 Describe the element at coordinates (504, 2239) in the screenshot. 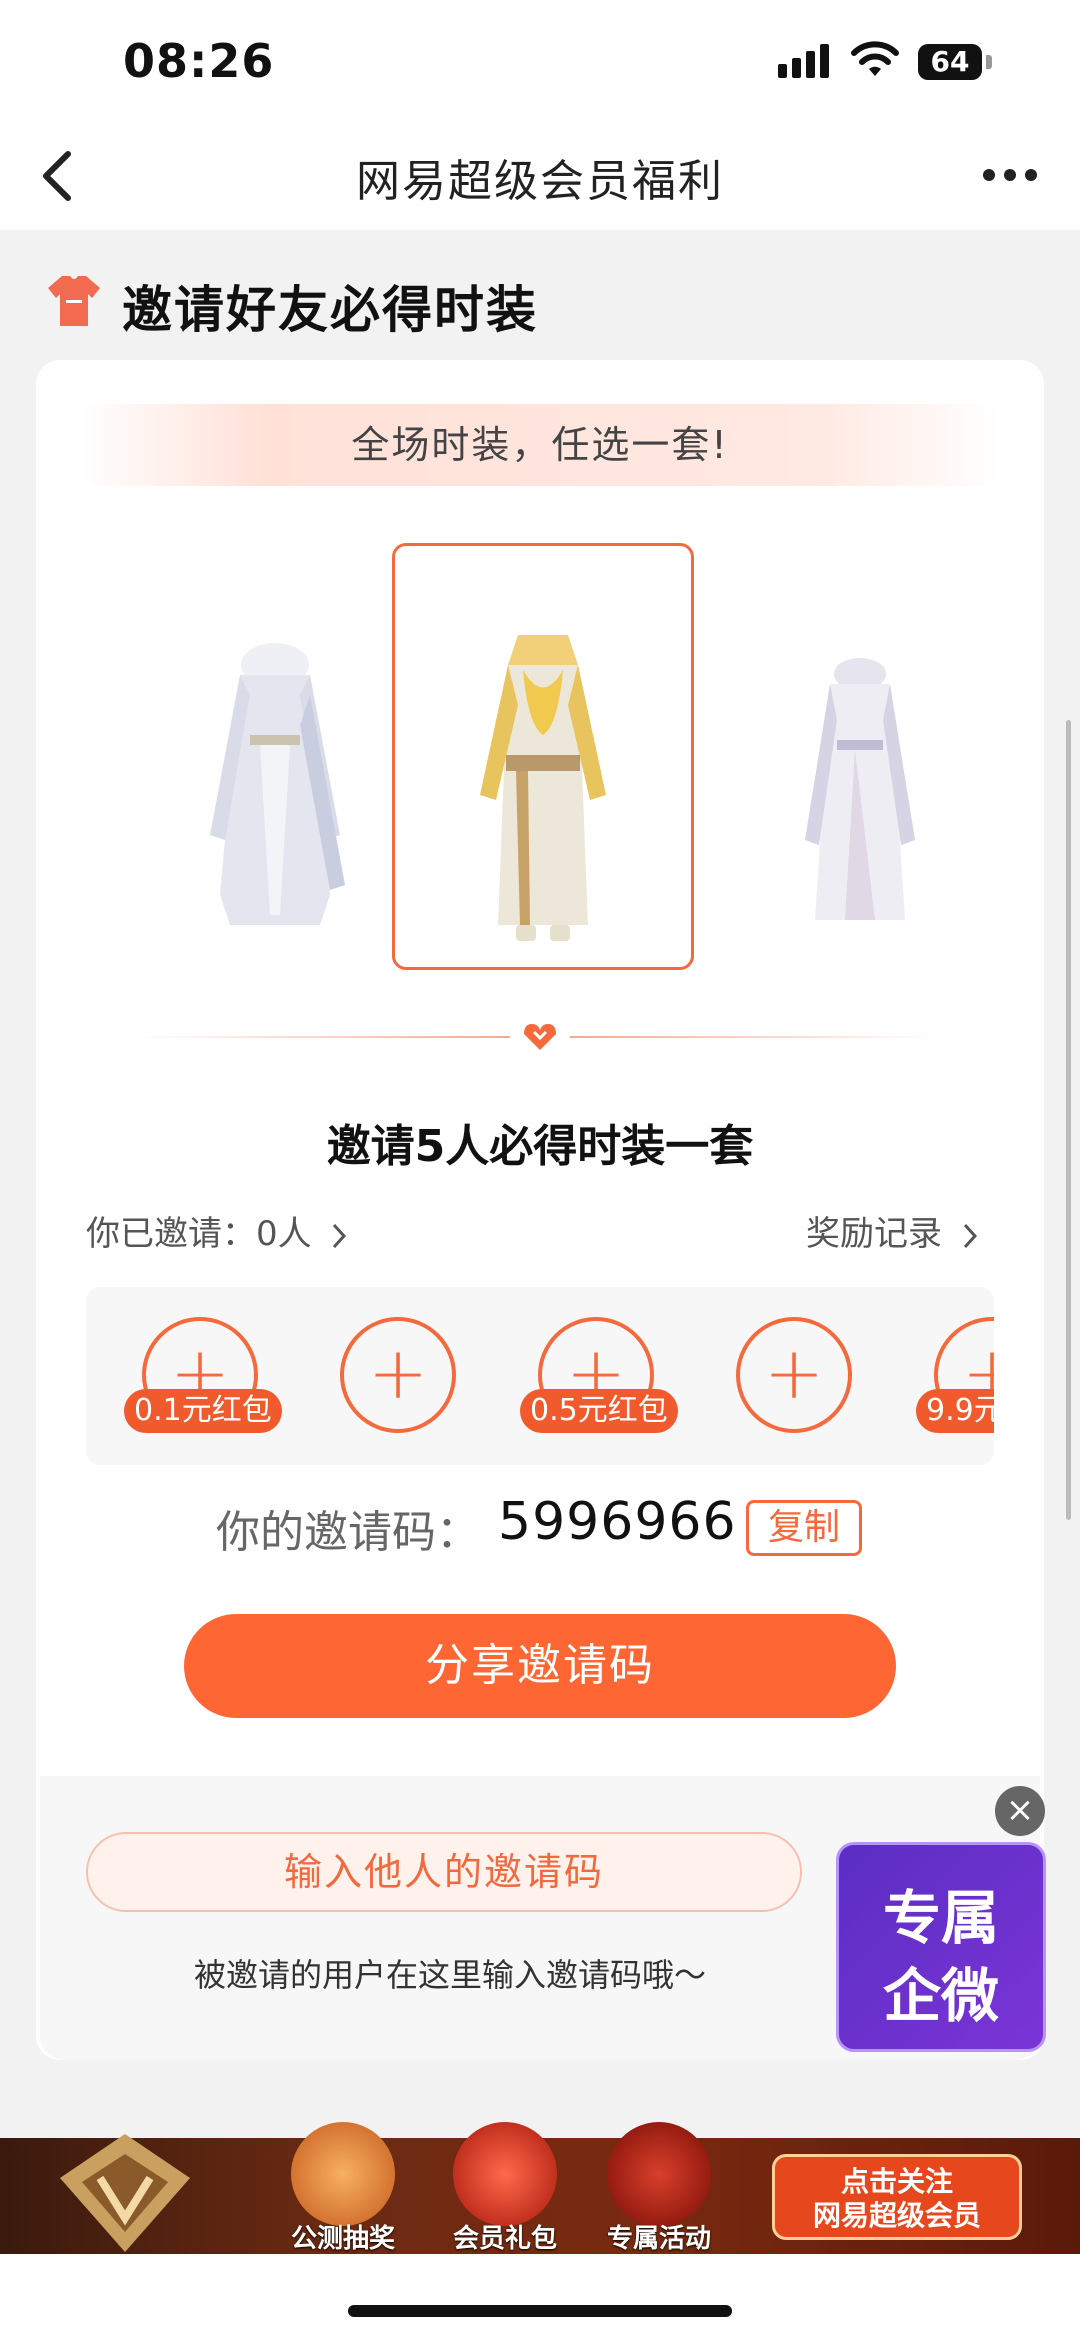

I see `bottom-item-label: 会员礼包` at that location.